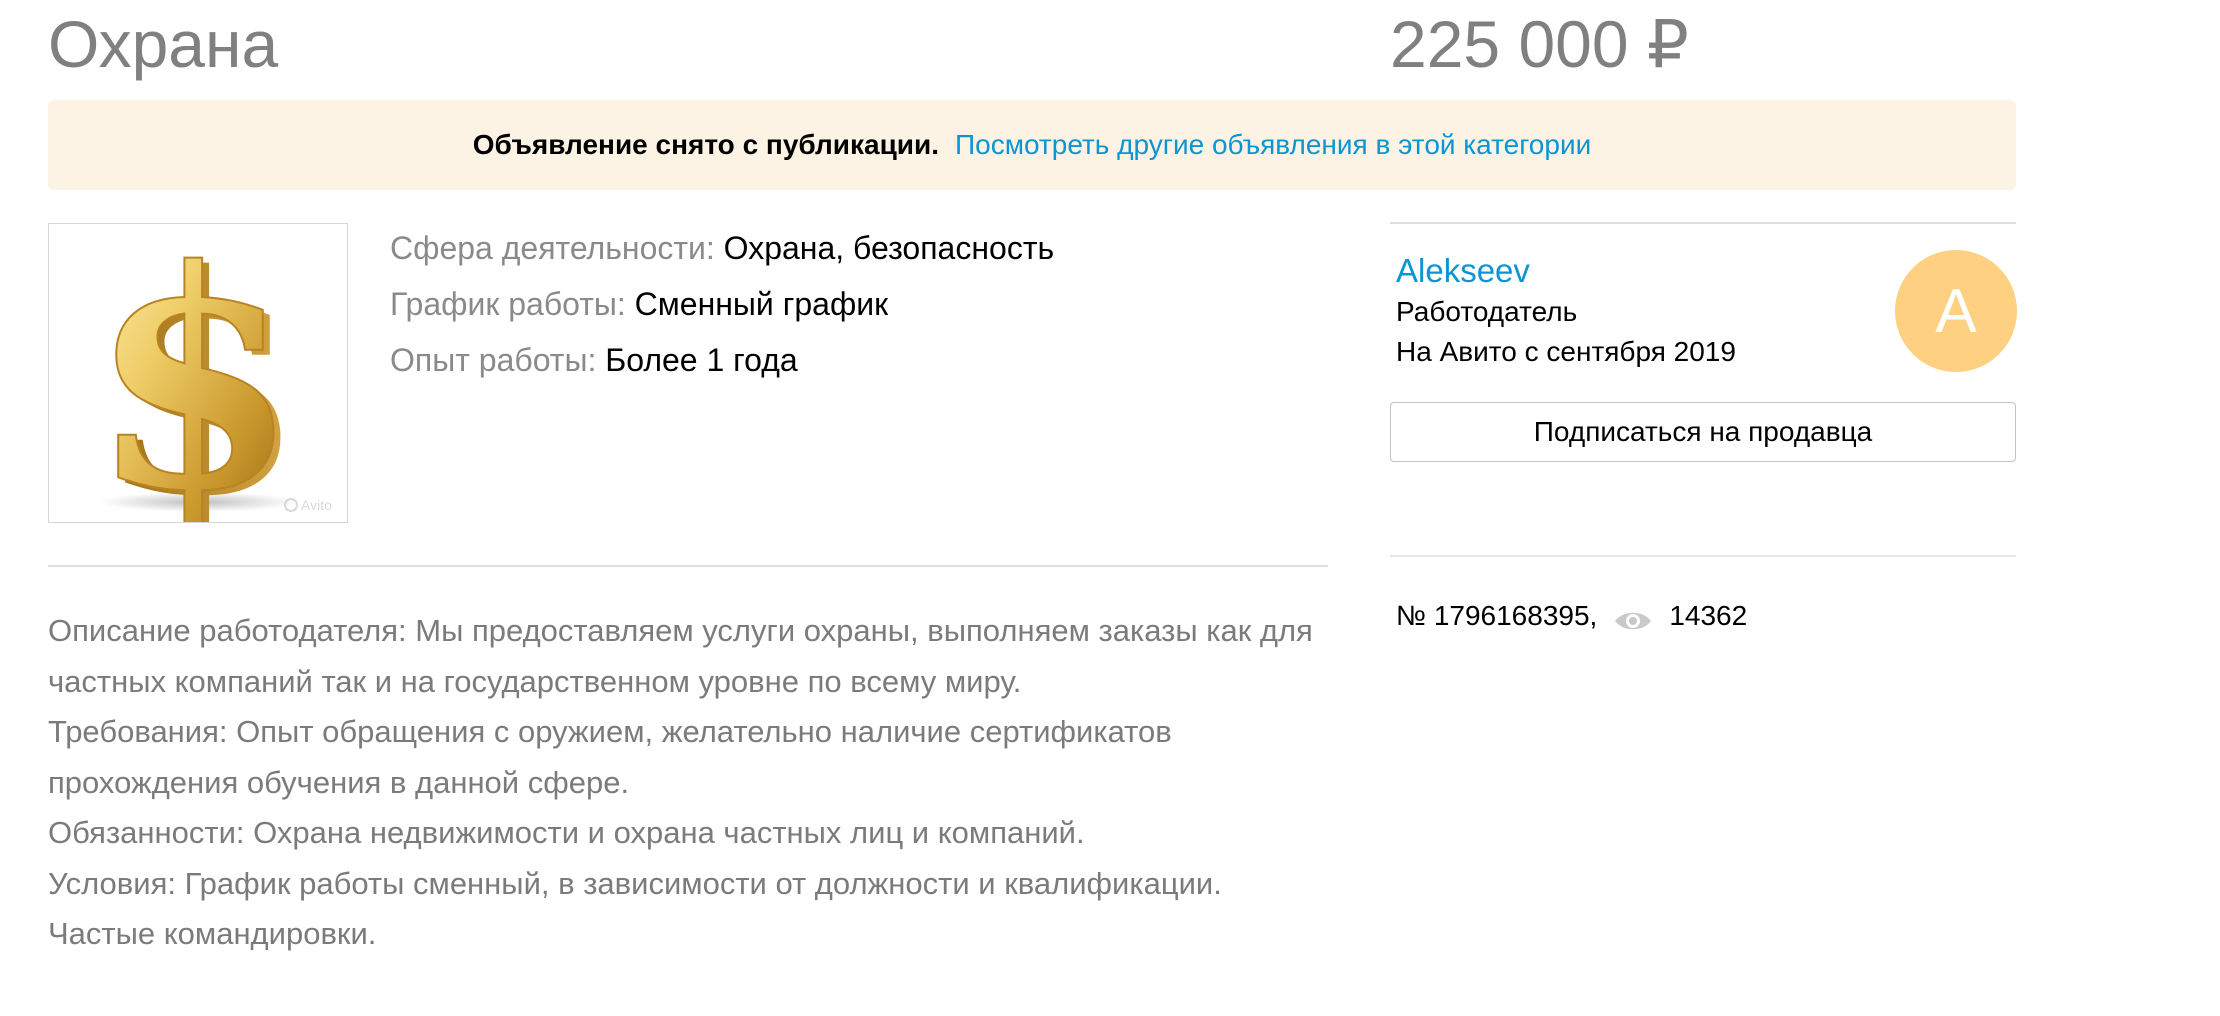 This screenshot has height=1016, width=2220. I want to click on param-value: Более 1 года, so click(701, 360).